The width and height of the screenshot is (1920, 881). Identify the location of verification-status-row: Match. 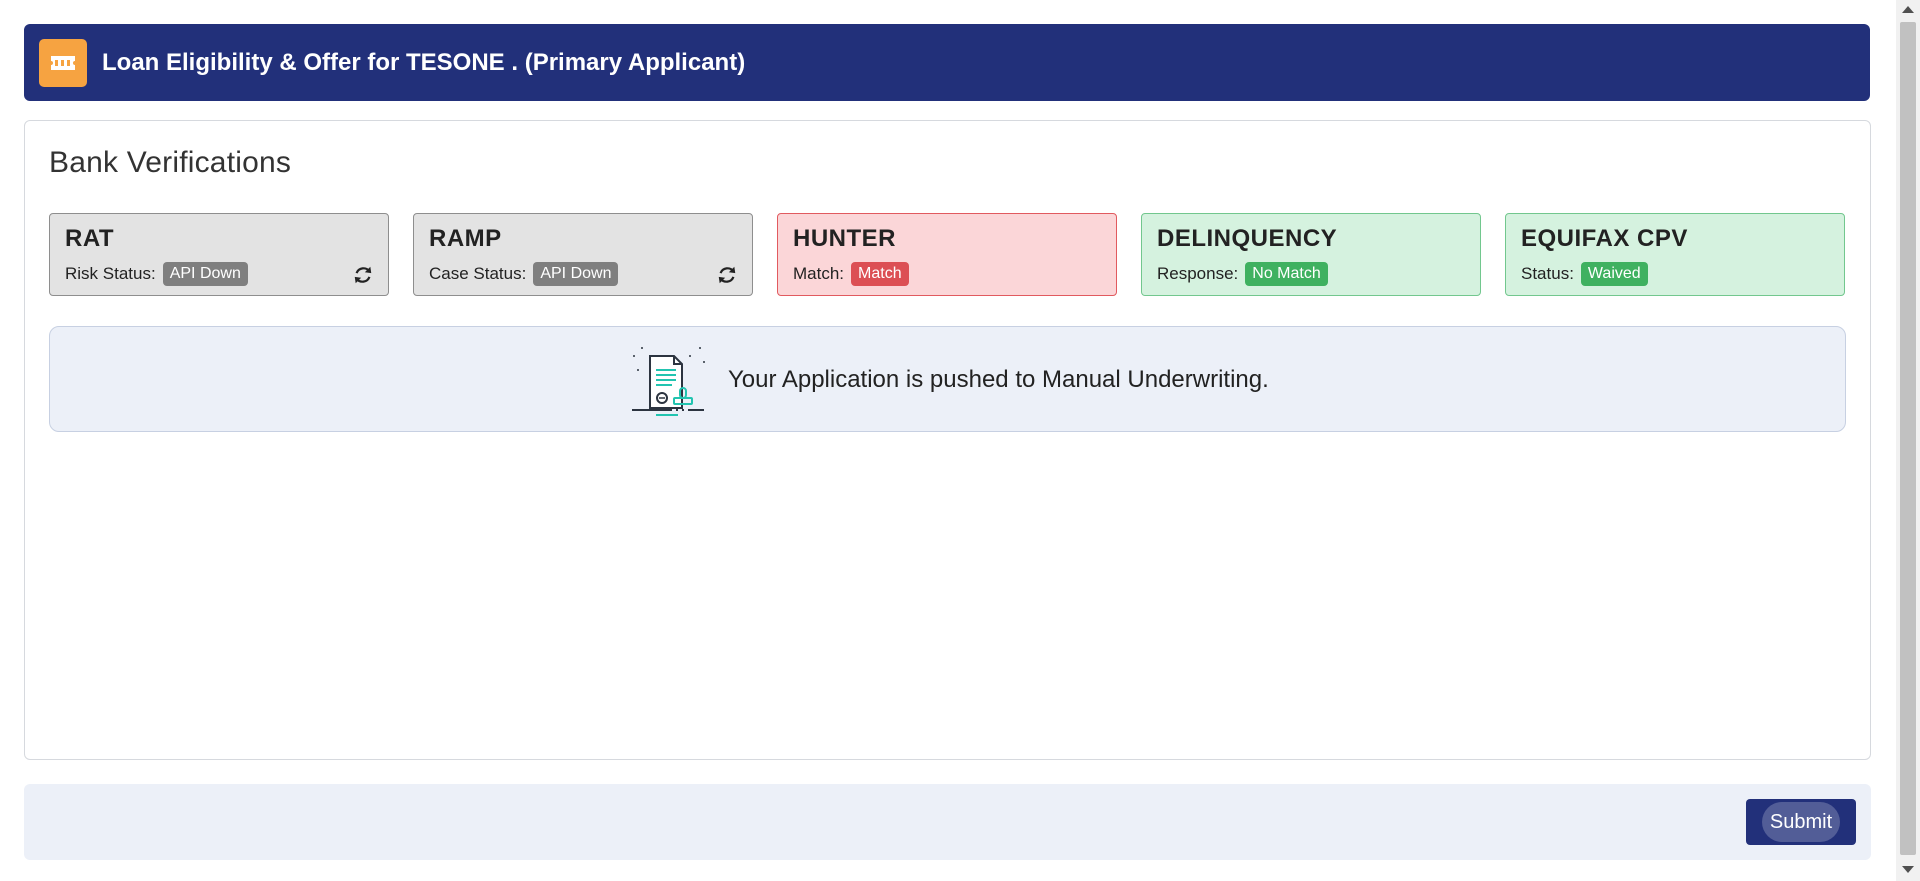
(851, 274).